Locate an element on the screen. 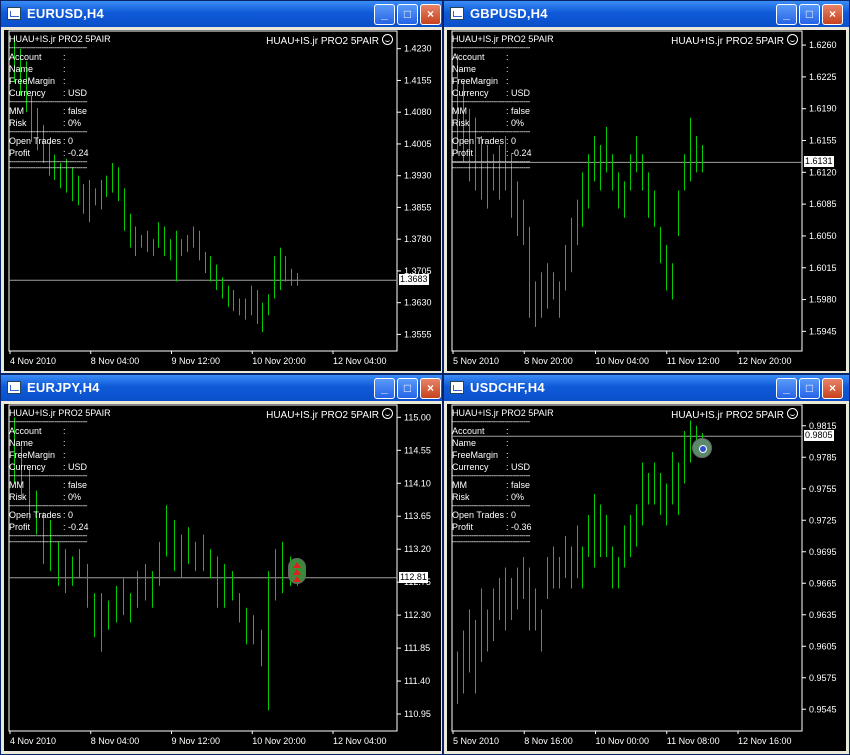 This screenshot has width=850, height=755. price-axis-label: 115.00 is located at coordinates (417, 417).